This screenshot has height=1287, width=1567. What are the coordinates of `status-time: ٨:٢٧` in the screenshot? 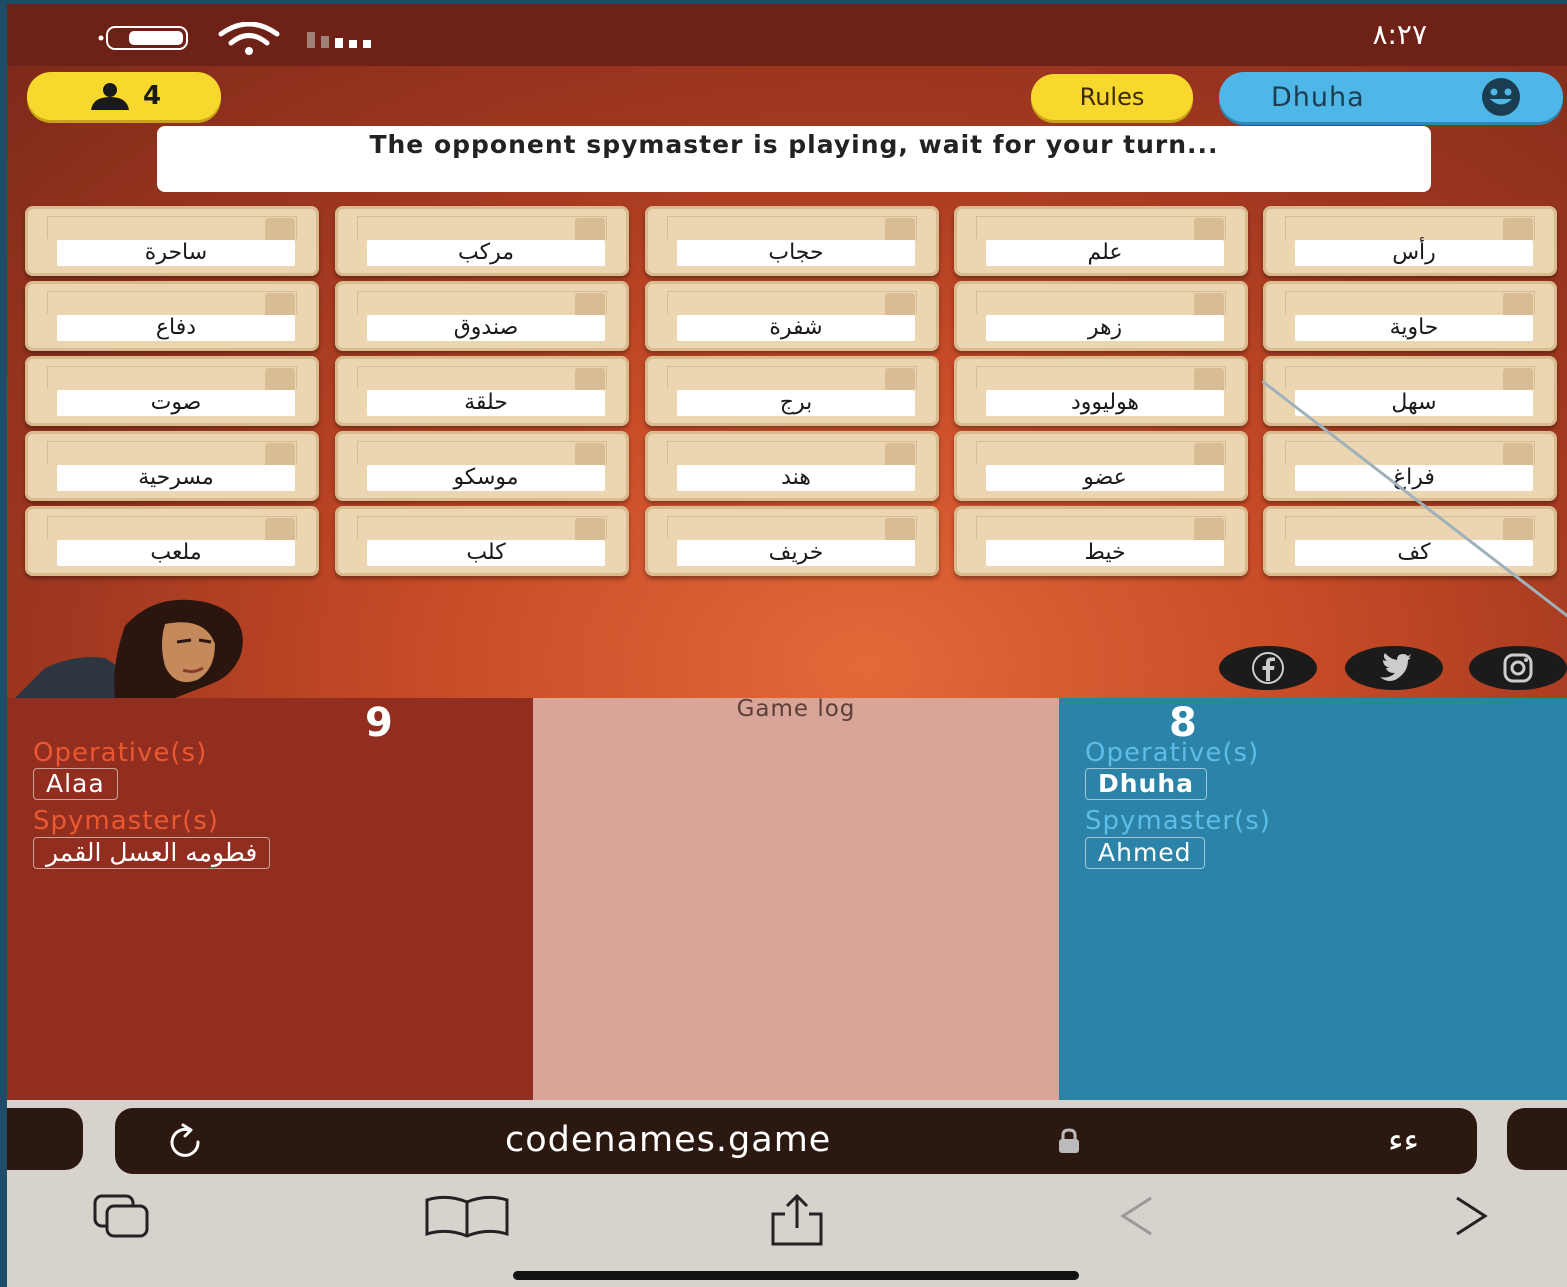 It's located at (1399, 34).